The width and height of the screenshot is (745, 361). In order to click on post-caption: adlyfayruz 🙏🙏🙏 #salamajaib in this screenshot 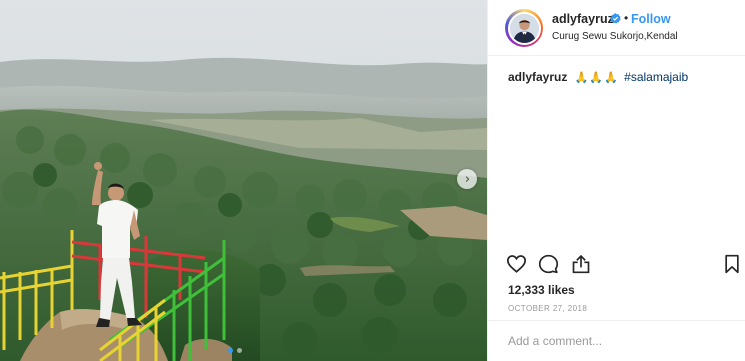, I will do `click(598, 77)`.